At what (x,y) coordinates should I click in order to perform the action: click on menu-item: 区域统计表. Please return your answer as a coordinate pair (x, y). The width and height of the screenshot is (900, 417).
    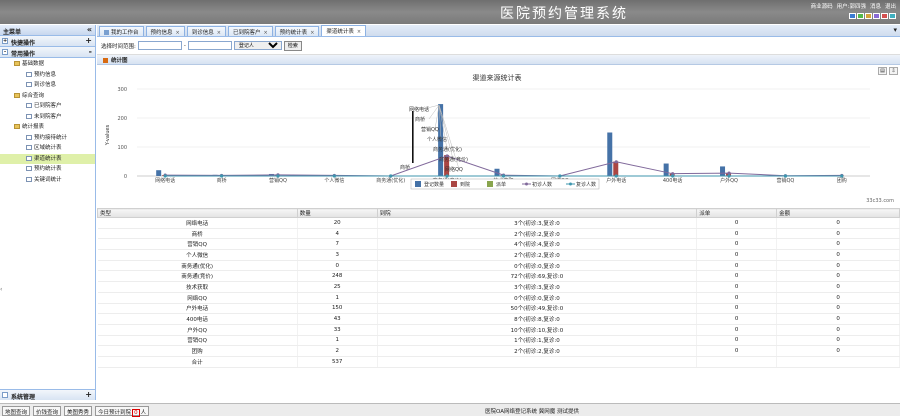
    Looking at the image, I should click on (47, 148).